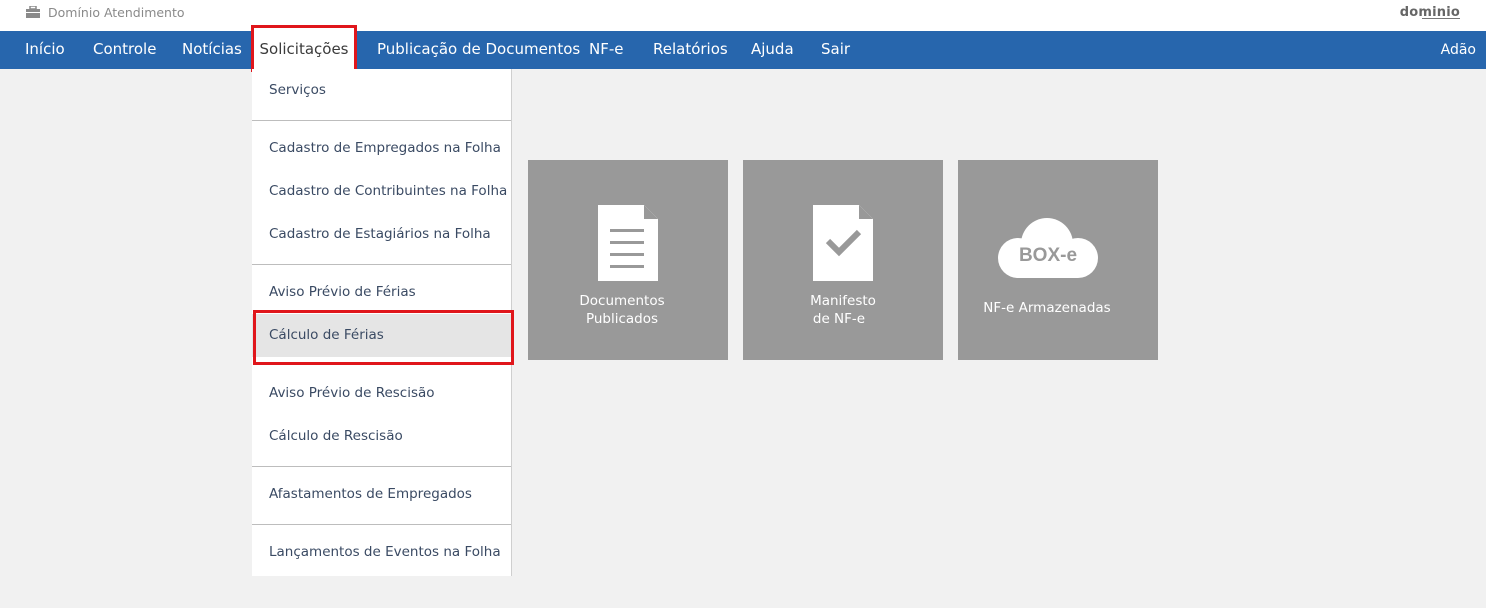  What do you see at coordinates (116, 12) in the screenshot?
I see `app-title: Domínio Atendimento` at bounding box center [116, 12].